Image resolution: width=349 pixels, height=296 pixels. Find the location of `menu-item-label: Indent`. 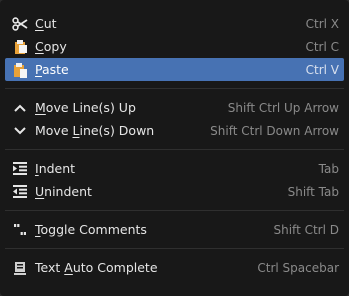

menu-item-label: Indent is located at coordinates (55, 168).